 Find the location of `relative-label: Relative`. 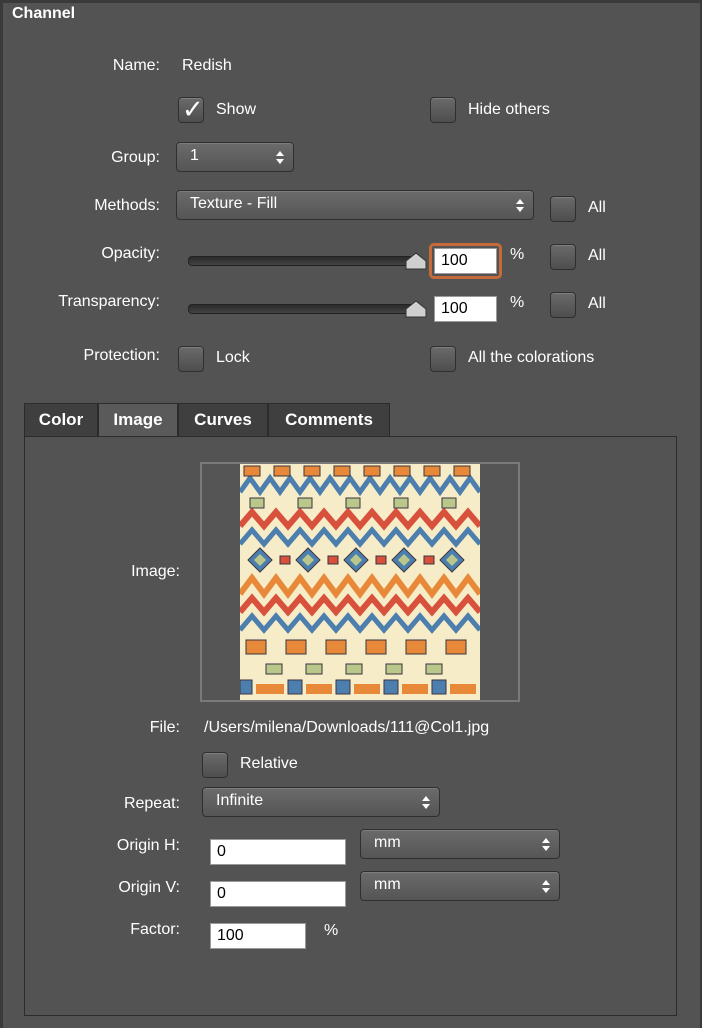

relative-label: Relative is located at coordinates (269, 763).